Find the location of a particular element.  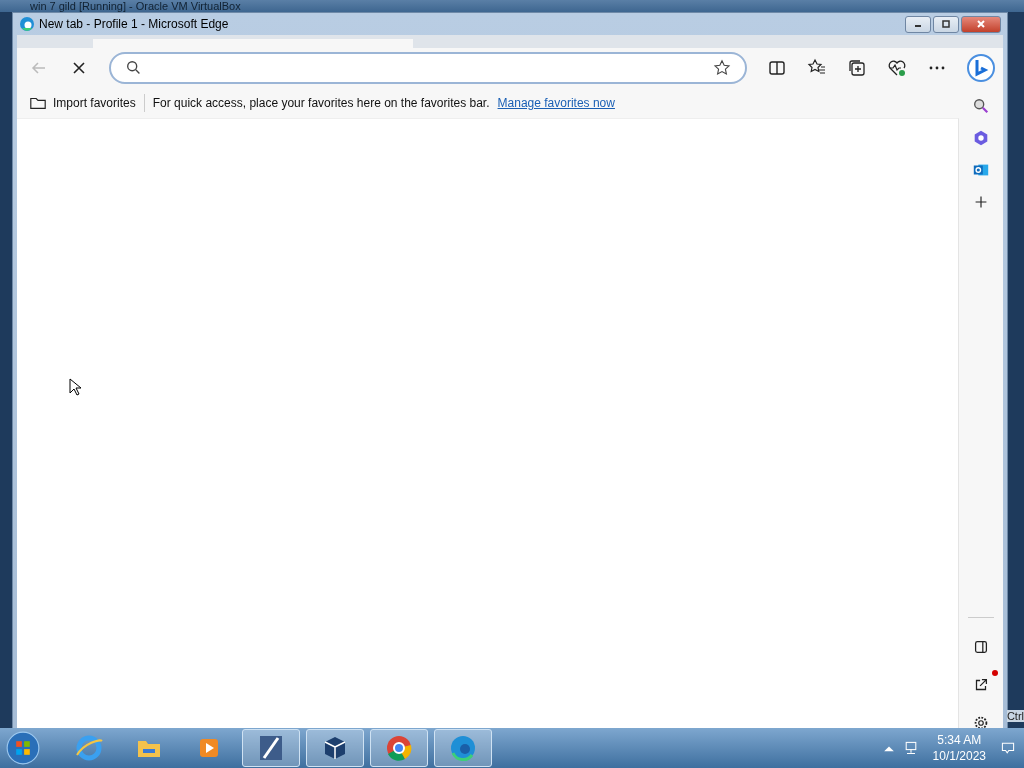

maximize-button is located at coordinates (946, 24).